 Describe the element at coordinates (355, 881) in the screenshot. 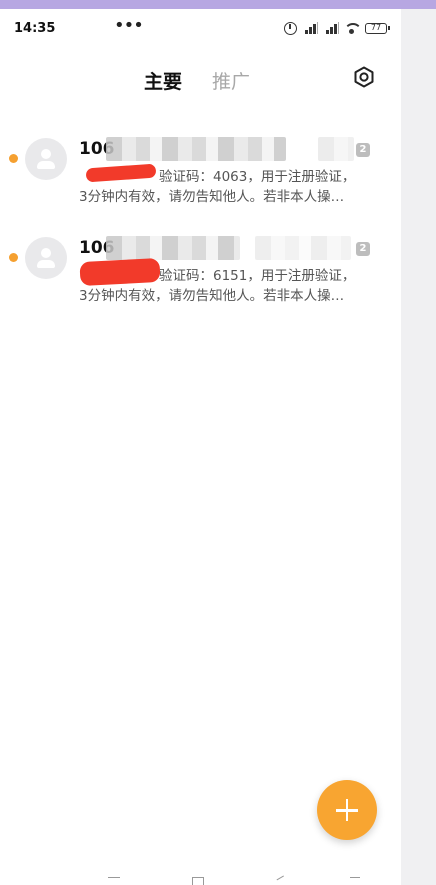

I see `accessibility-nav-icon` at that location.